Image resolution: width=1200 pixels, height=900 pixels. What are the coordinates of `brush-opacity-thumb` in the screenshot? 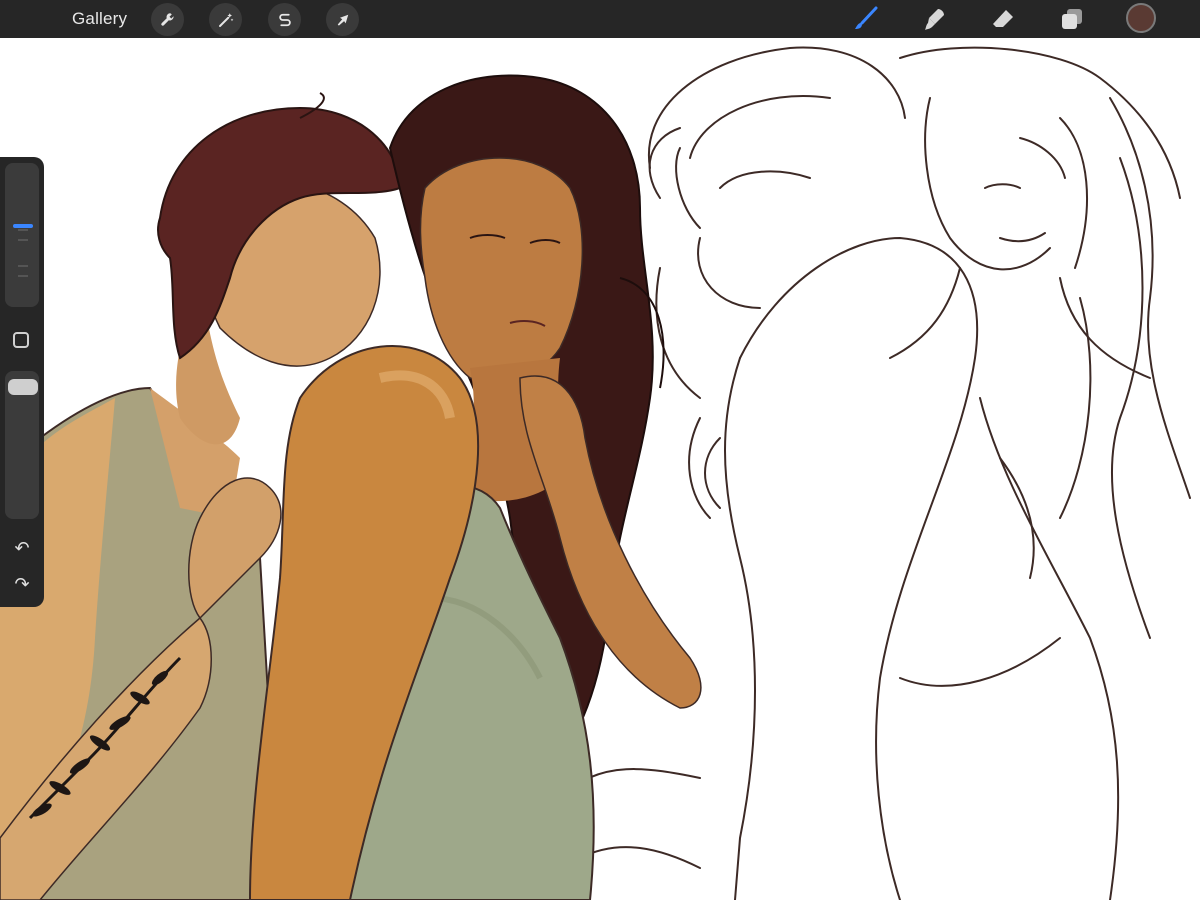 It's located at (23, 387).